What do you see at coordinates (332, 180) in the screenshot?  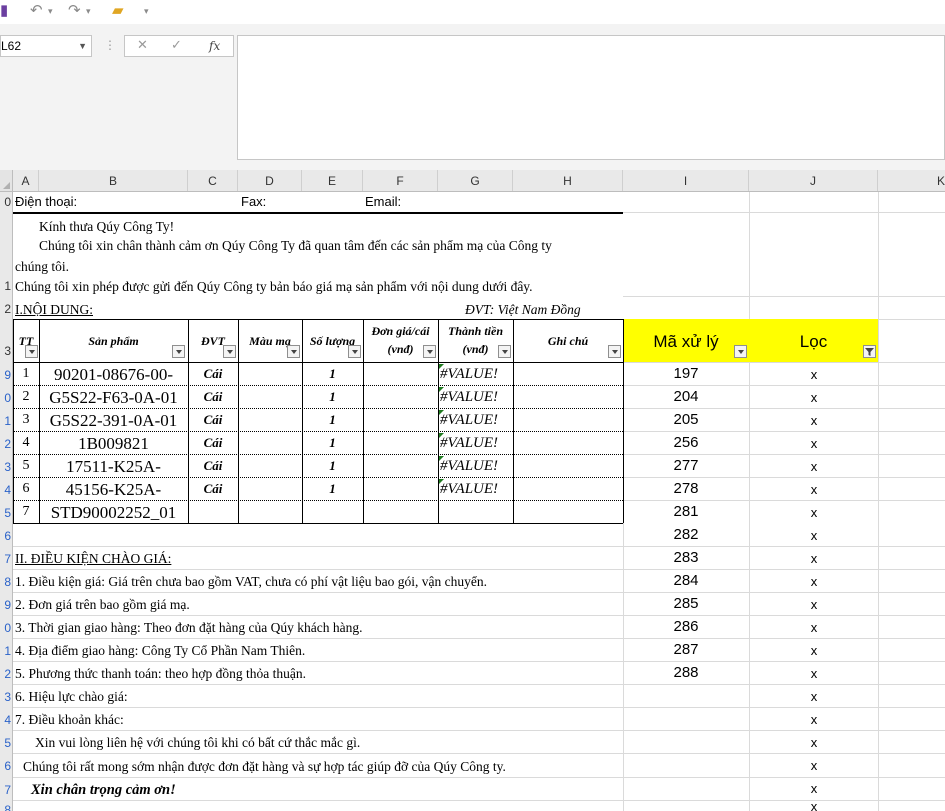 I see `column-header: E` at bounding box center [332, 180].